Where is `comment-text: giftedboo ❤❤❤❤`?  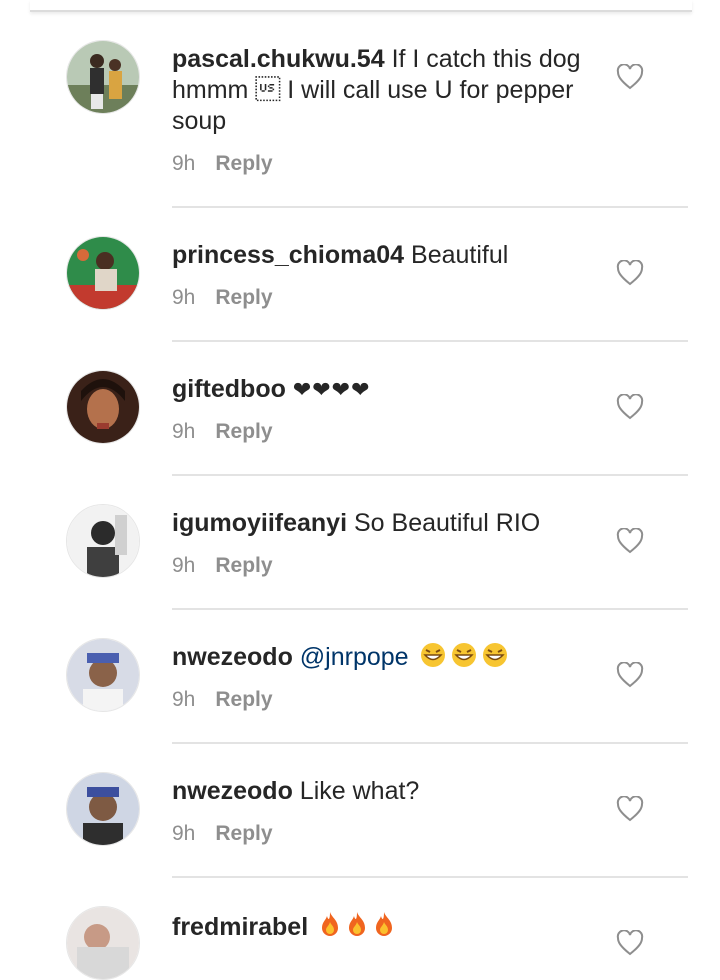 comment-text: giftedboo ❤❤❤❤ is located at coordinates (387, 389).